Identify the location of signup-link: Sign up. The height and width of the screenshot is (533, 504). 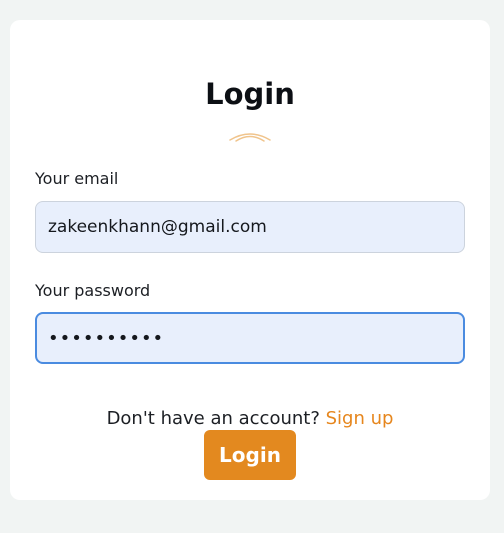
(360, 418).